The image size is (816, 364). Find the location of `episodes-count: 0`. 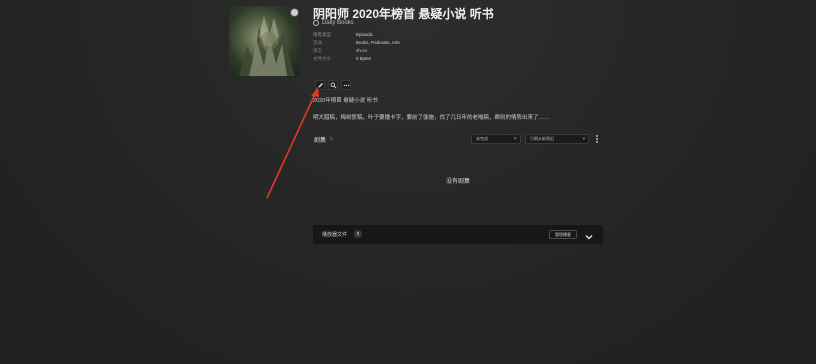

episodes-count: 0 is located at coordinates (331, 138).